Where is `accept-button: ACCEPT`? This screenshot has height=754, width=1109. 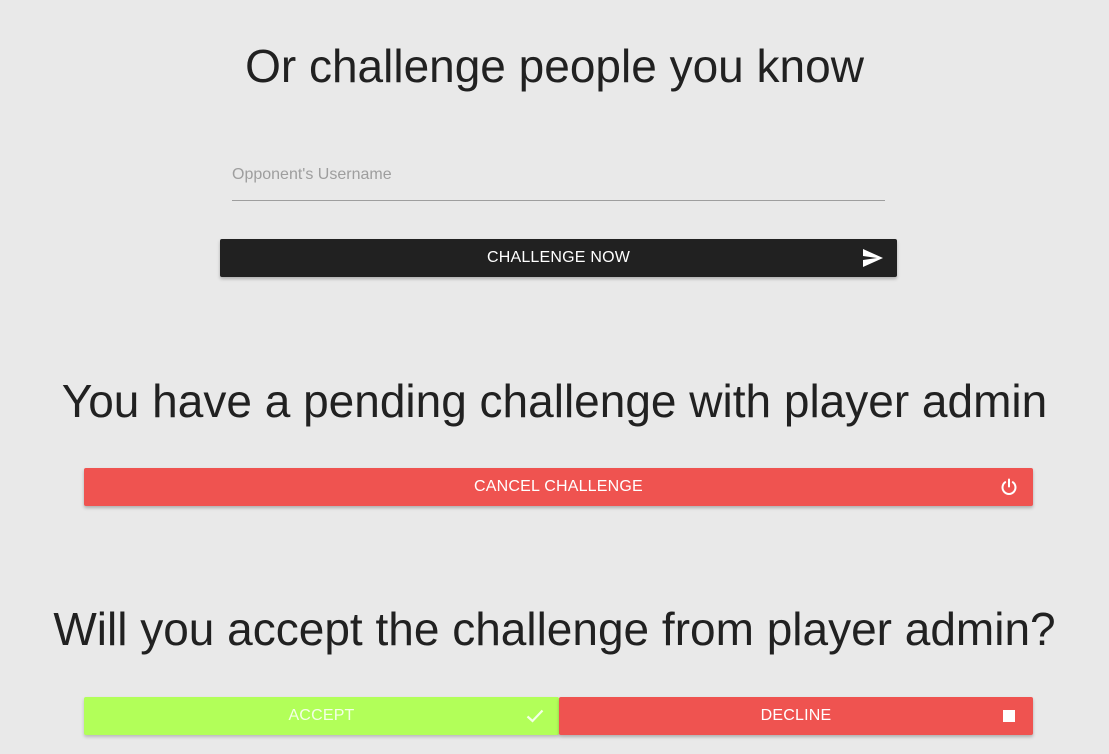 accept-button: ACCEPT is located at coordinates (321, 716).